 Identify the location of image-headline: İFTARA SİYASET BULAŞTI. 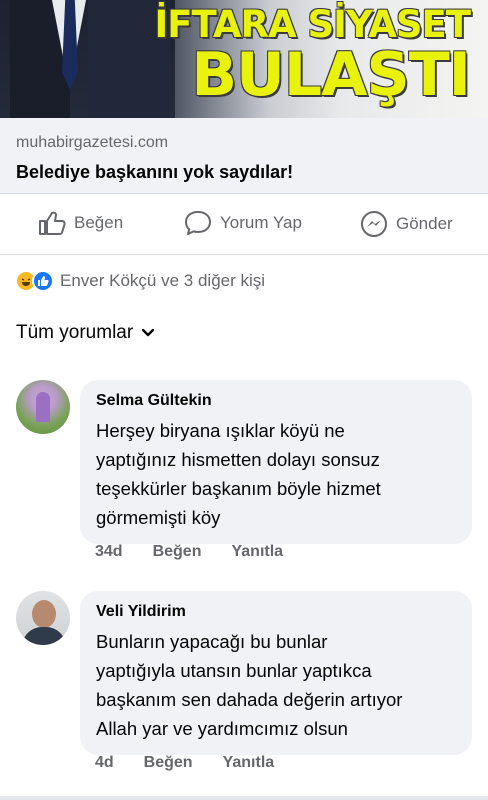
(312, 56).